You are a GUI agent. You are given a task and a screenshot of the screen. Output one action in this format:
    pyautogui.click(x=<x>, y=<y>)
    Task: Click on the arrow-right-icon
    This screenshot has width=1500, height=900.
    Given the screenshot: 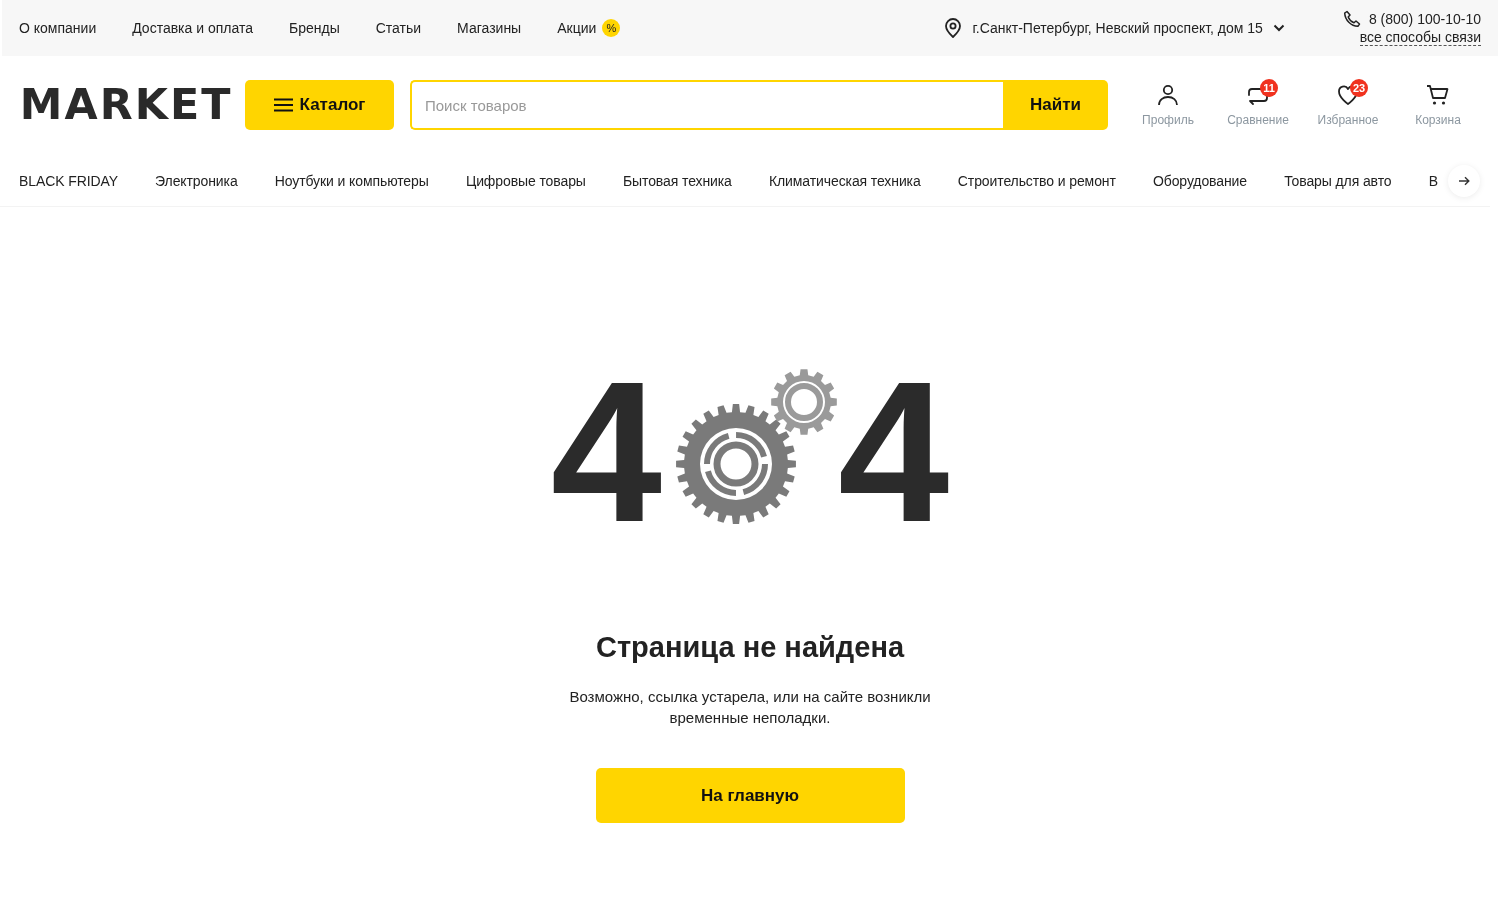 What is the action you would take?
    pyautogui.click(x=1464, y=181)
    